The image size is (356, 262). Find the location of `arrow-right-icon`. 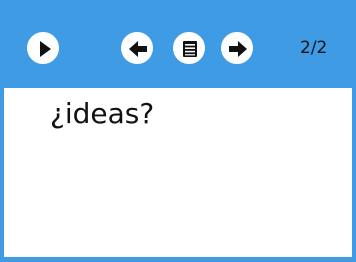

arrow-right-icon is located at coordinates (238, 49).